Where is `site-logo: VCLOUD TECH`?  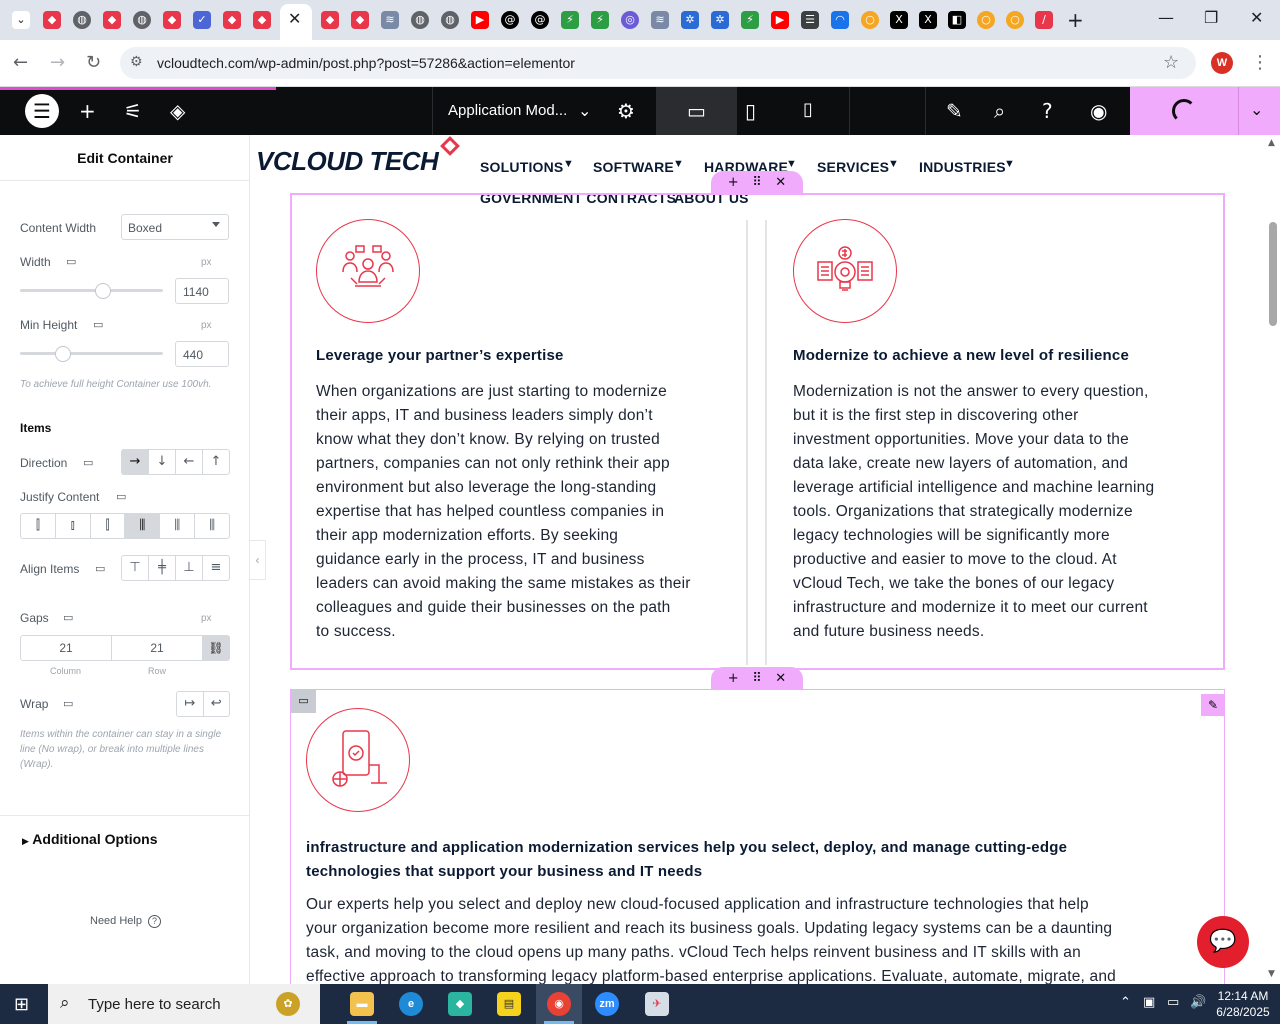
site-logo: VCLOUD TECH is located at coordinates (347, 161).